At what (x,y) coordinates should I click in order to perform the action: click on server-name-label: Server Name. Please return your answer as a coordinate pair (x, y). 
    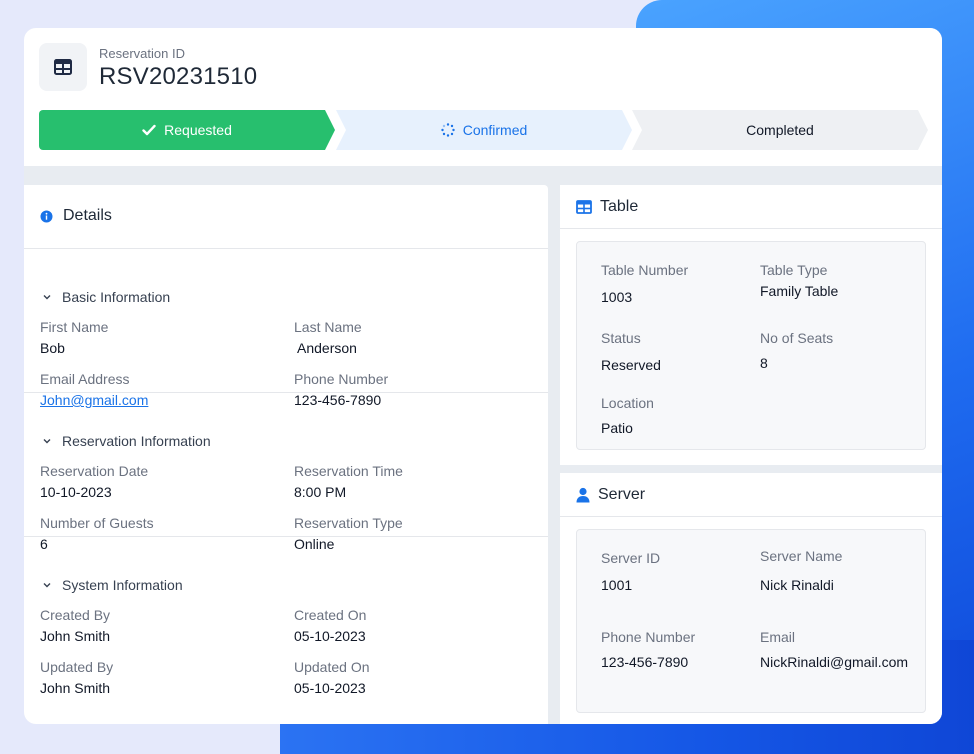
    Looking at the image, I should click on (801, 556).